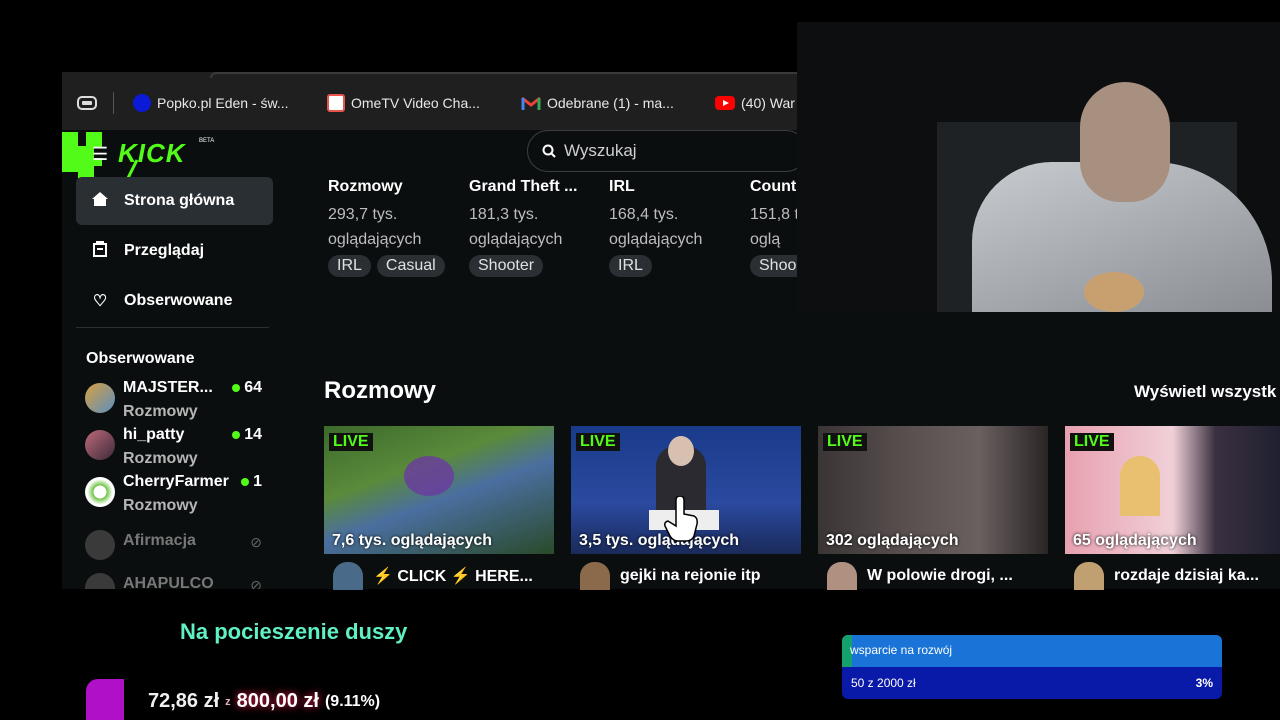 Image resolution: width=1280 pixels, height=720 pixels. I want to click on category-viewers: 151,8 t oglą, so click(774, 227).